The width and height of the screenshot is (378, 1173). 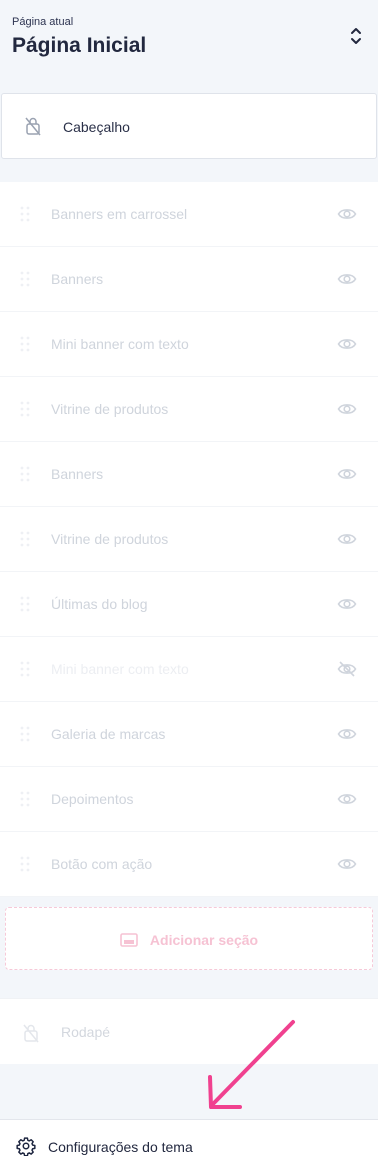 What do you see at coordinates (204, 940) in the screenshot?
I see `add-section-label: Adicionar seção` at bounding box center [204, 940].